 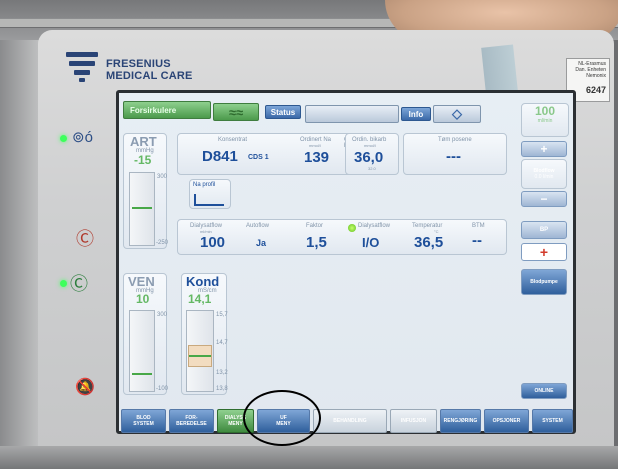 I want to click on mode-button: Forsirkulere, so click(x=167, y=110).